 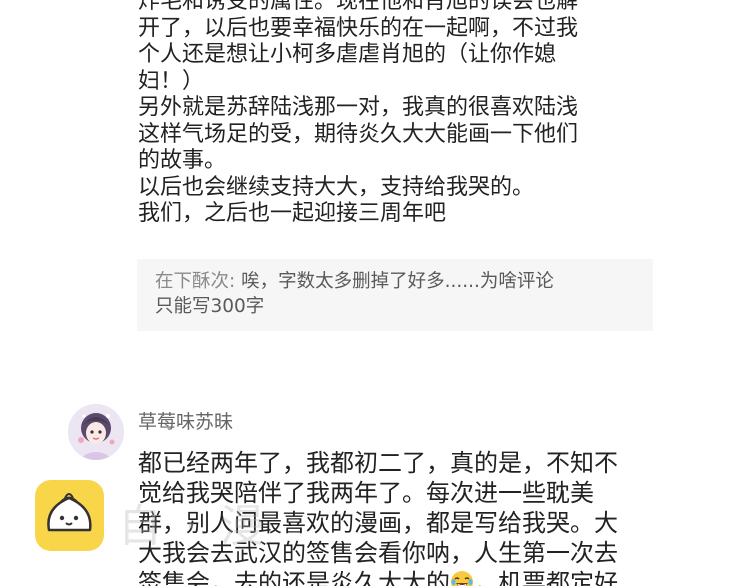 I want to click on comment-line-text: 签售会，去的还是炎久大大的, so click(x=294, y=577).